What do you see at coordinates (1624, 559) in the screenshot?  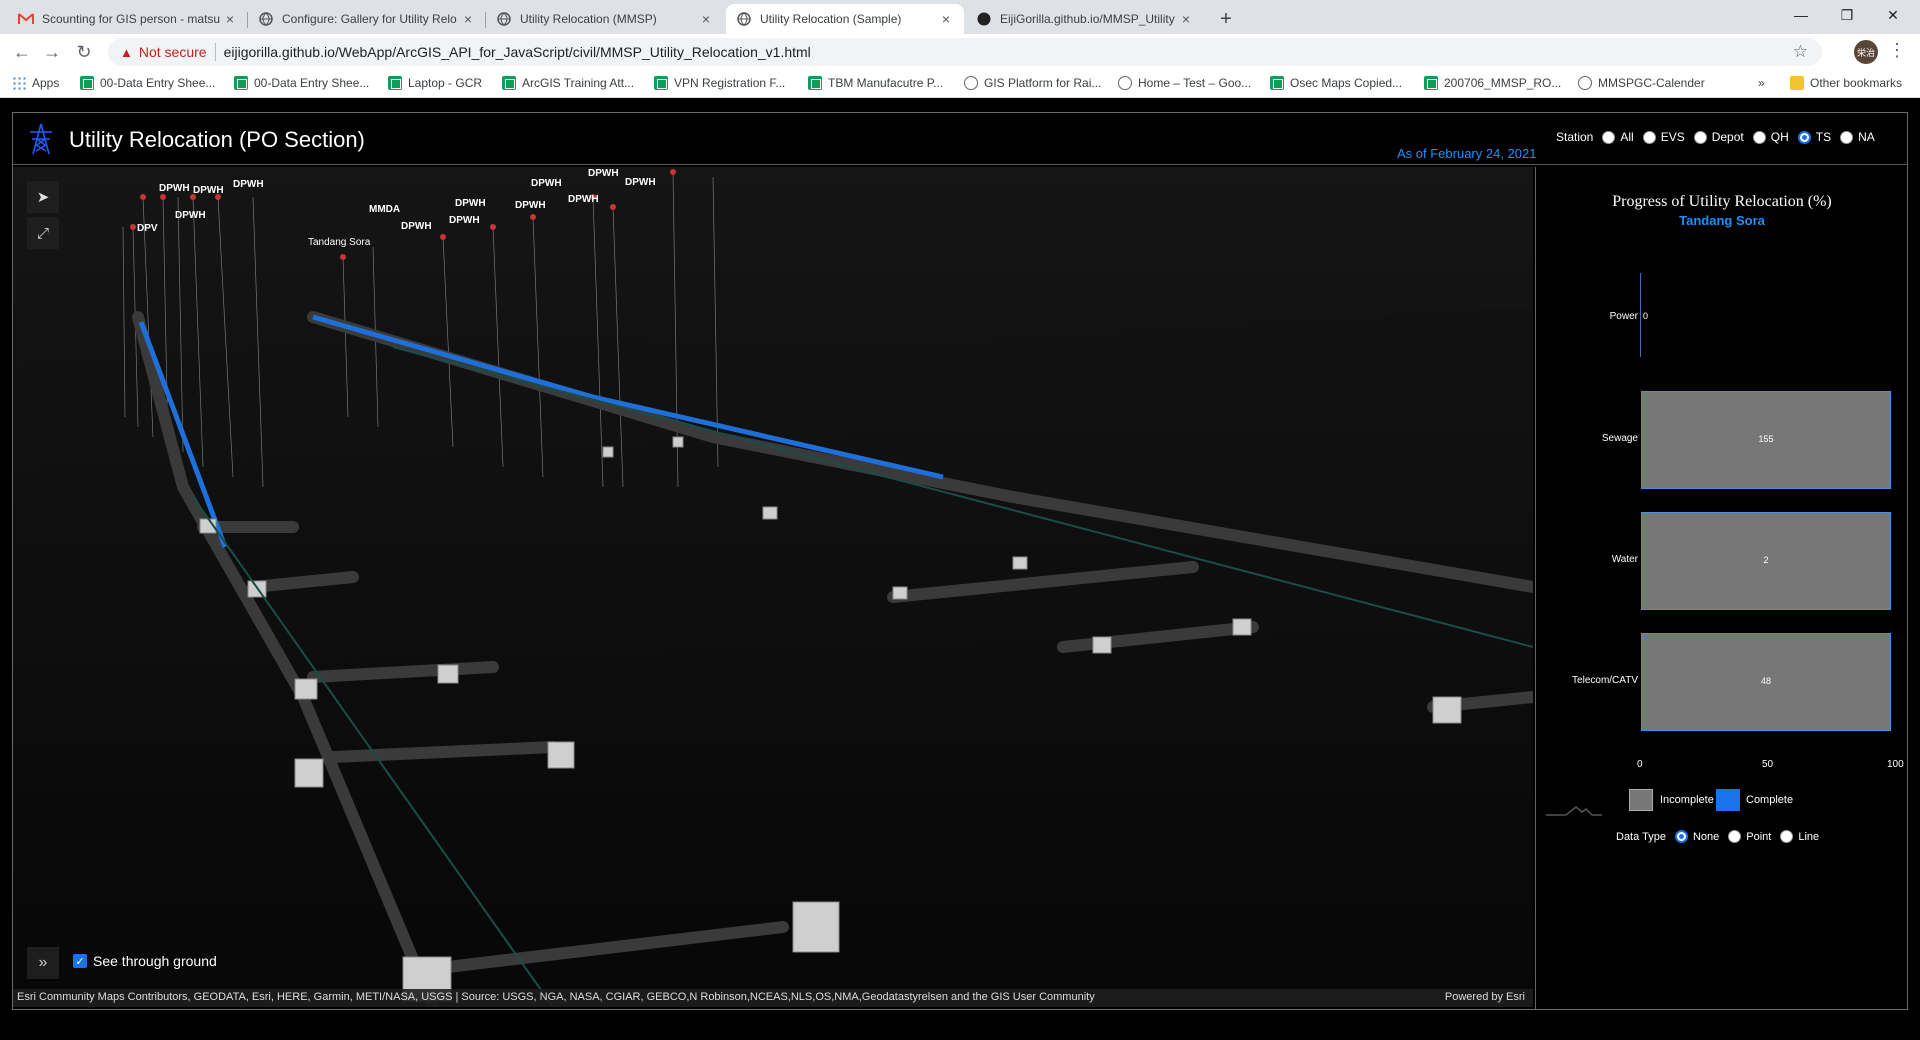 I see `category-label-water: Water` at bounding box center [1624, 559].